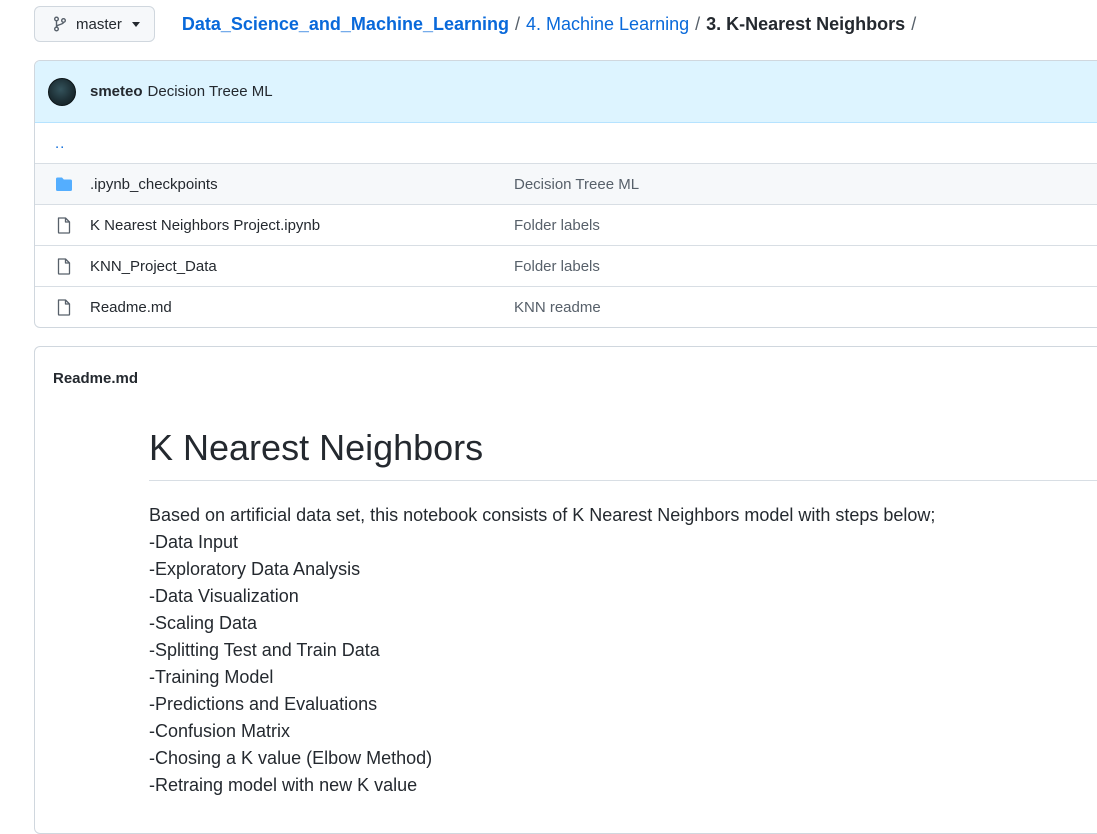 Image resolution: width=1097 pixels, height=834 pixels. What do you see at coordinates (210, 91) in the screenshot?
I see `commit-message-link: Decision Treee ML` at bounding box center [210, 91].